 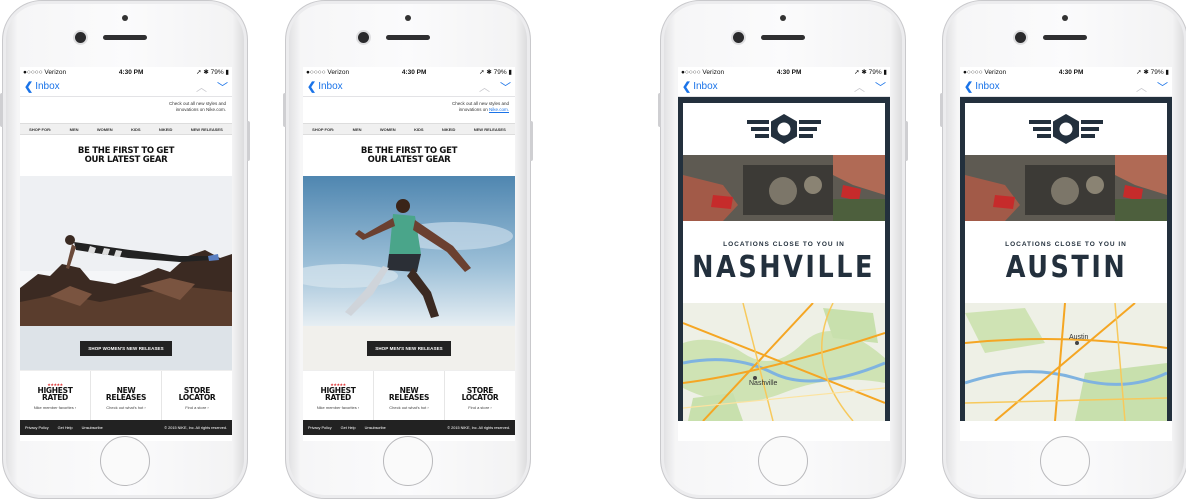 I want to click on cta-band: SHOP MEN'S NEW RELEASES, so click(x=409, y=348).